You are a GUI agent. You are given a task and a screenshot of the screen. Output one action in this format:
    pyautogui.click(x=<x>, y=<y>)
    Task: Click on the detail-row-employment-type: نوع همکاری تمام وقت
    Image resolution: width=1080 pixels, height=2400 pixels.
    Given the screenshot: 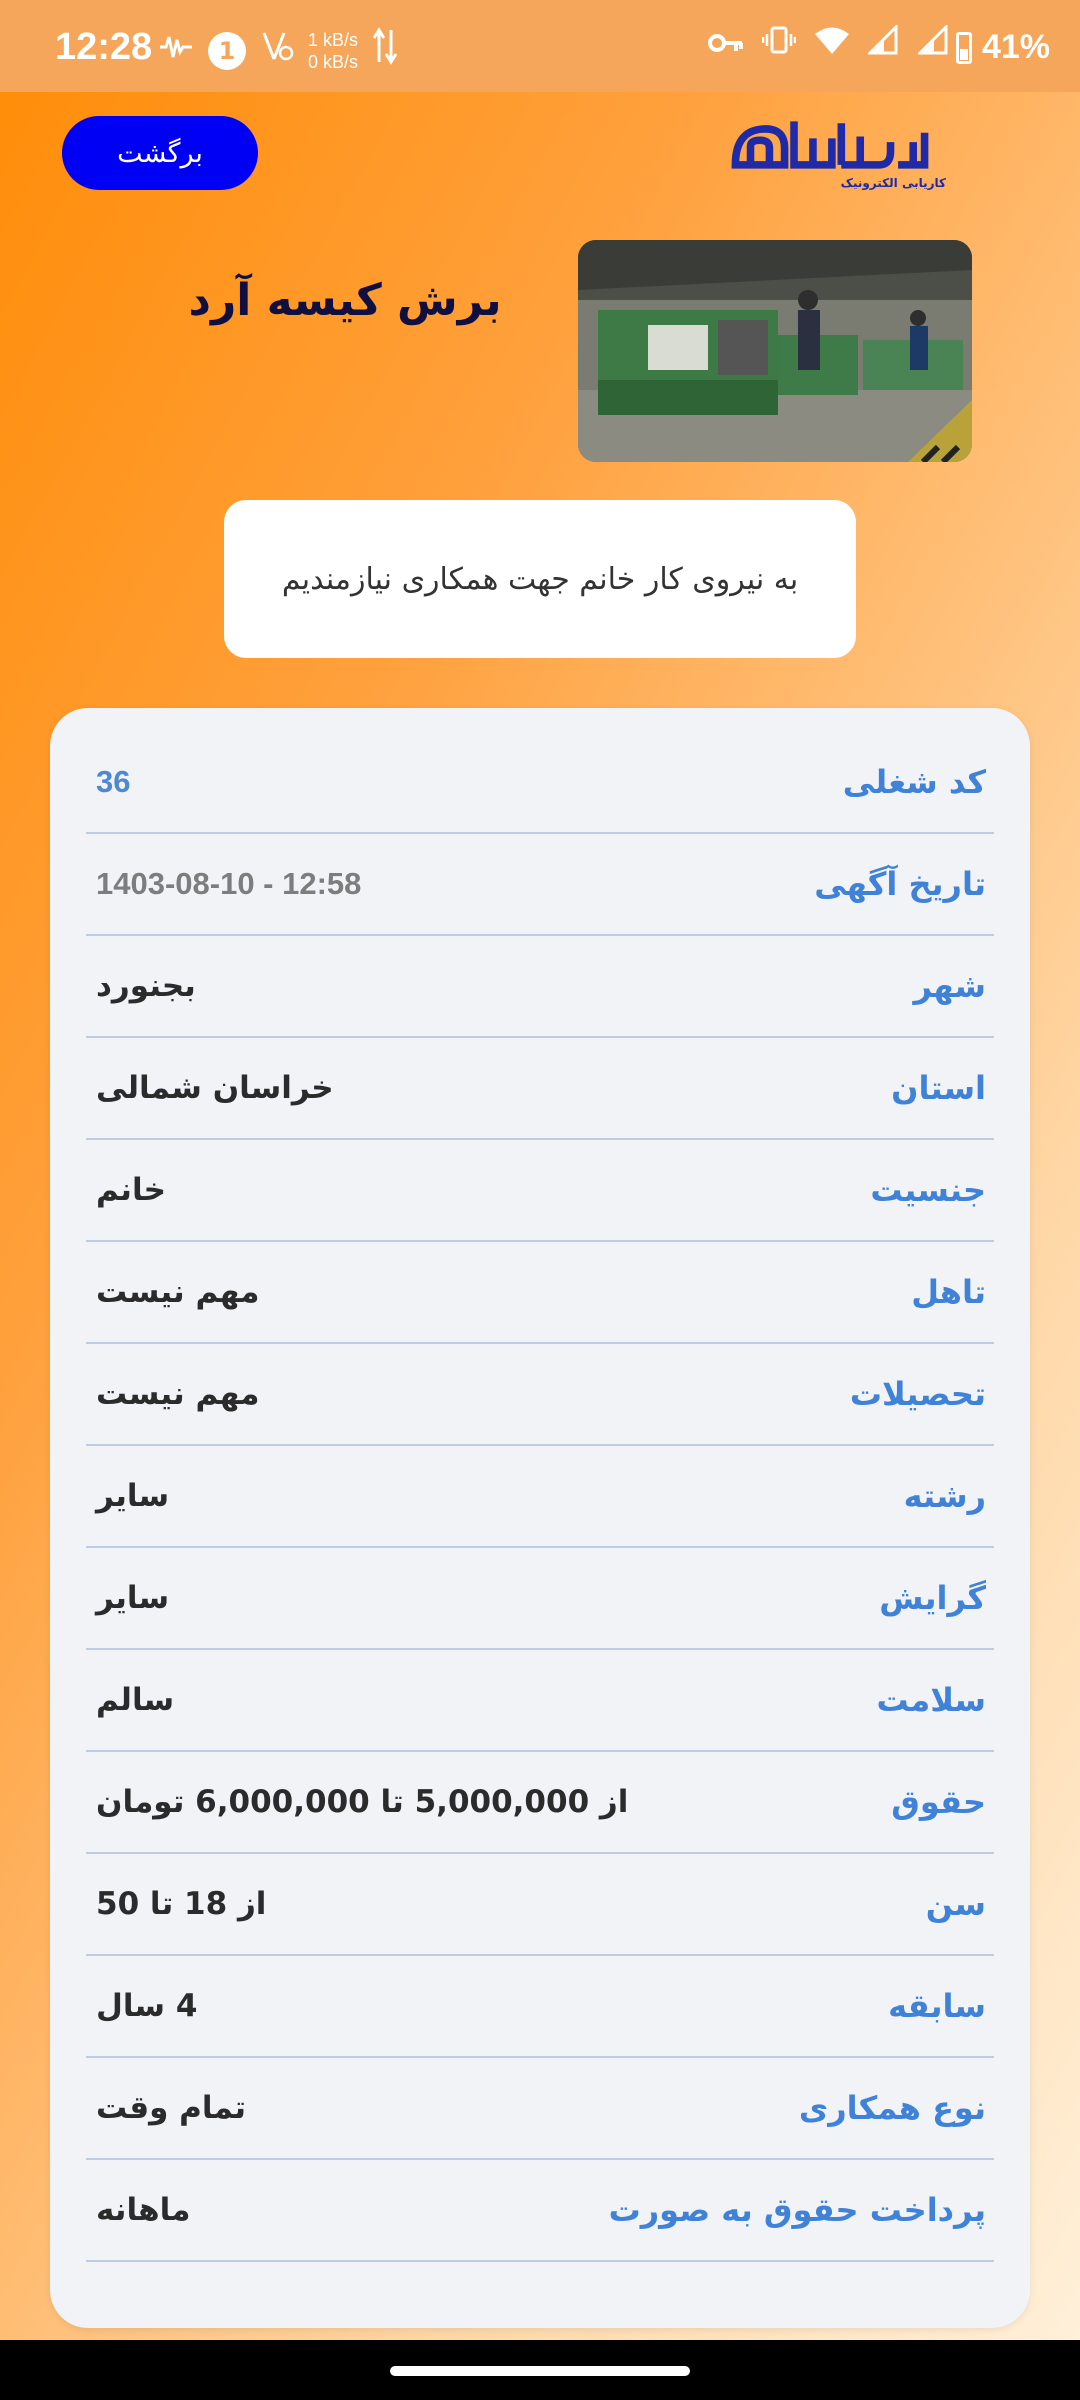 What is the action you would take?
    pyautogui.click(x=540, y=2109)
    